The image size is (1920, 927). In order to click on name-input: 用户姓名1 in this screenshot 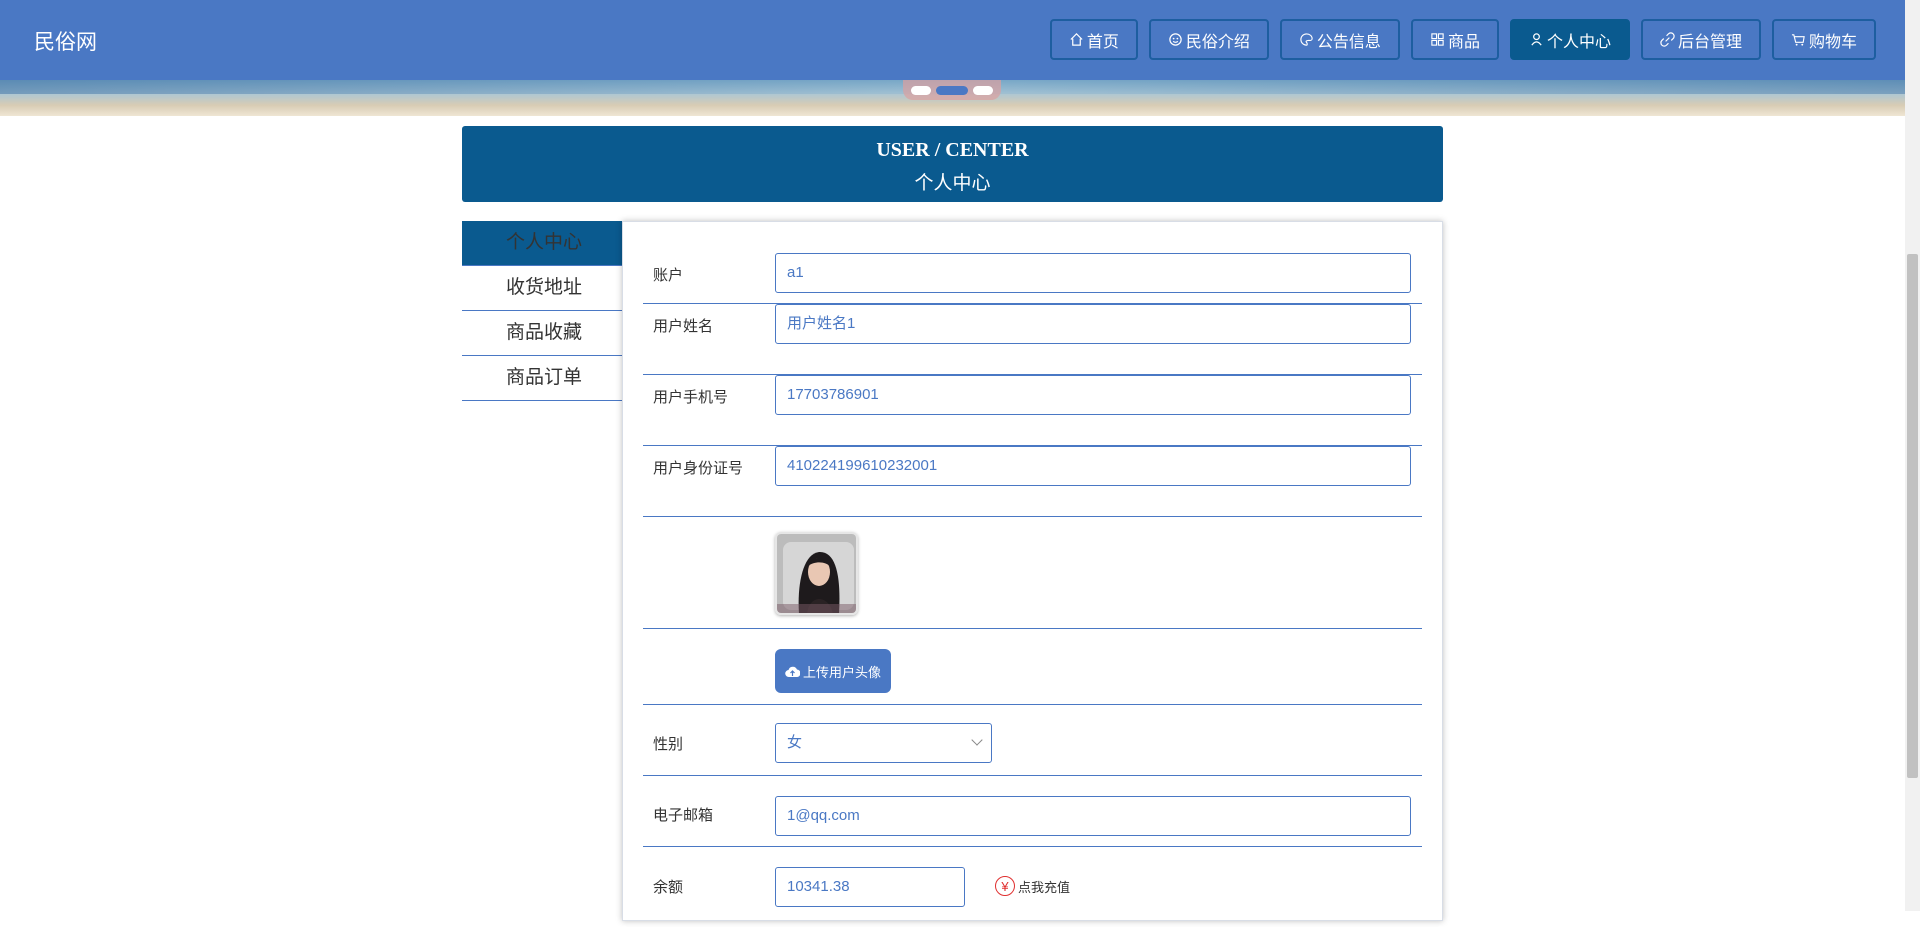, I will do `click(1093, 324)`.